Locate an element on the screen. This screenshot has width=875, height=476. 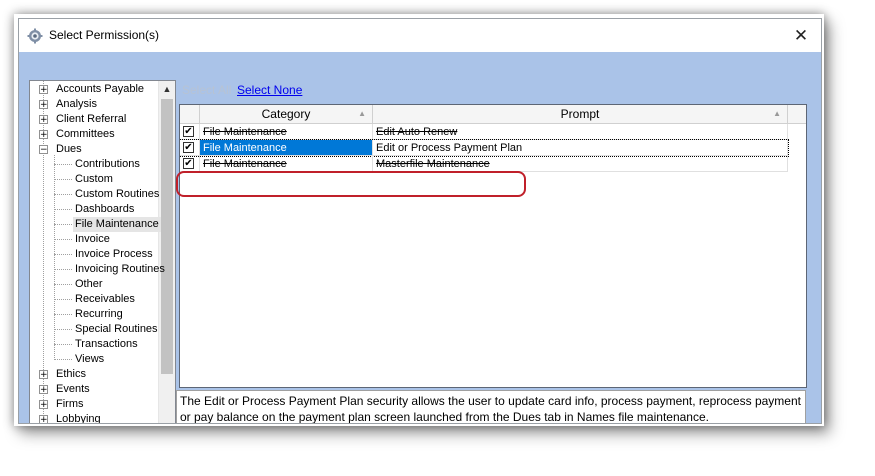
tree-item: Invoice is located at coordinates (92, 239).